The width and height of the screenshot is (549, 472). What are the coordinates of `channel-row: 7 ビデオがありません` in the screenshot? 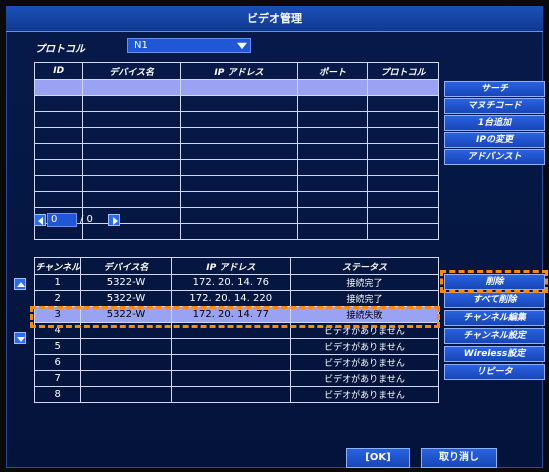 It's located at (236, 378).